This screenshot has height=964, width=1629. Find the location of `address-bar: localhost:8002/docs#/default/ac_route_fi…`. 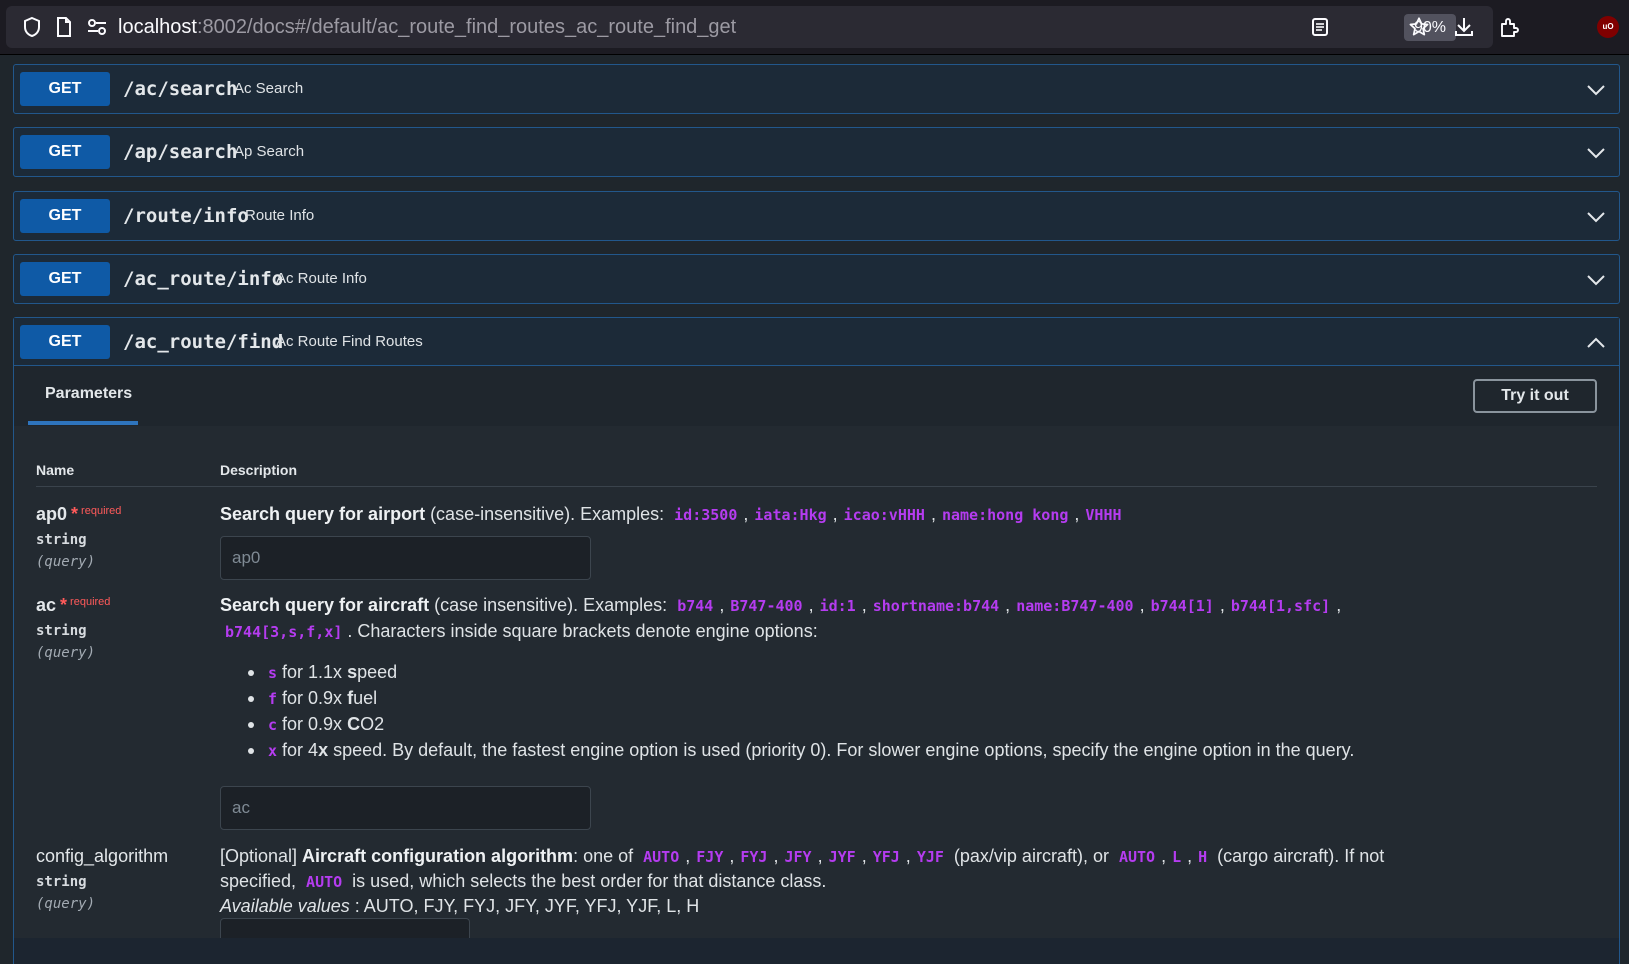

address-bar: localhost:8002/docs#/default/ac_route_fi… is located at coordinates (749, 27).